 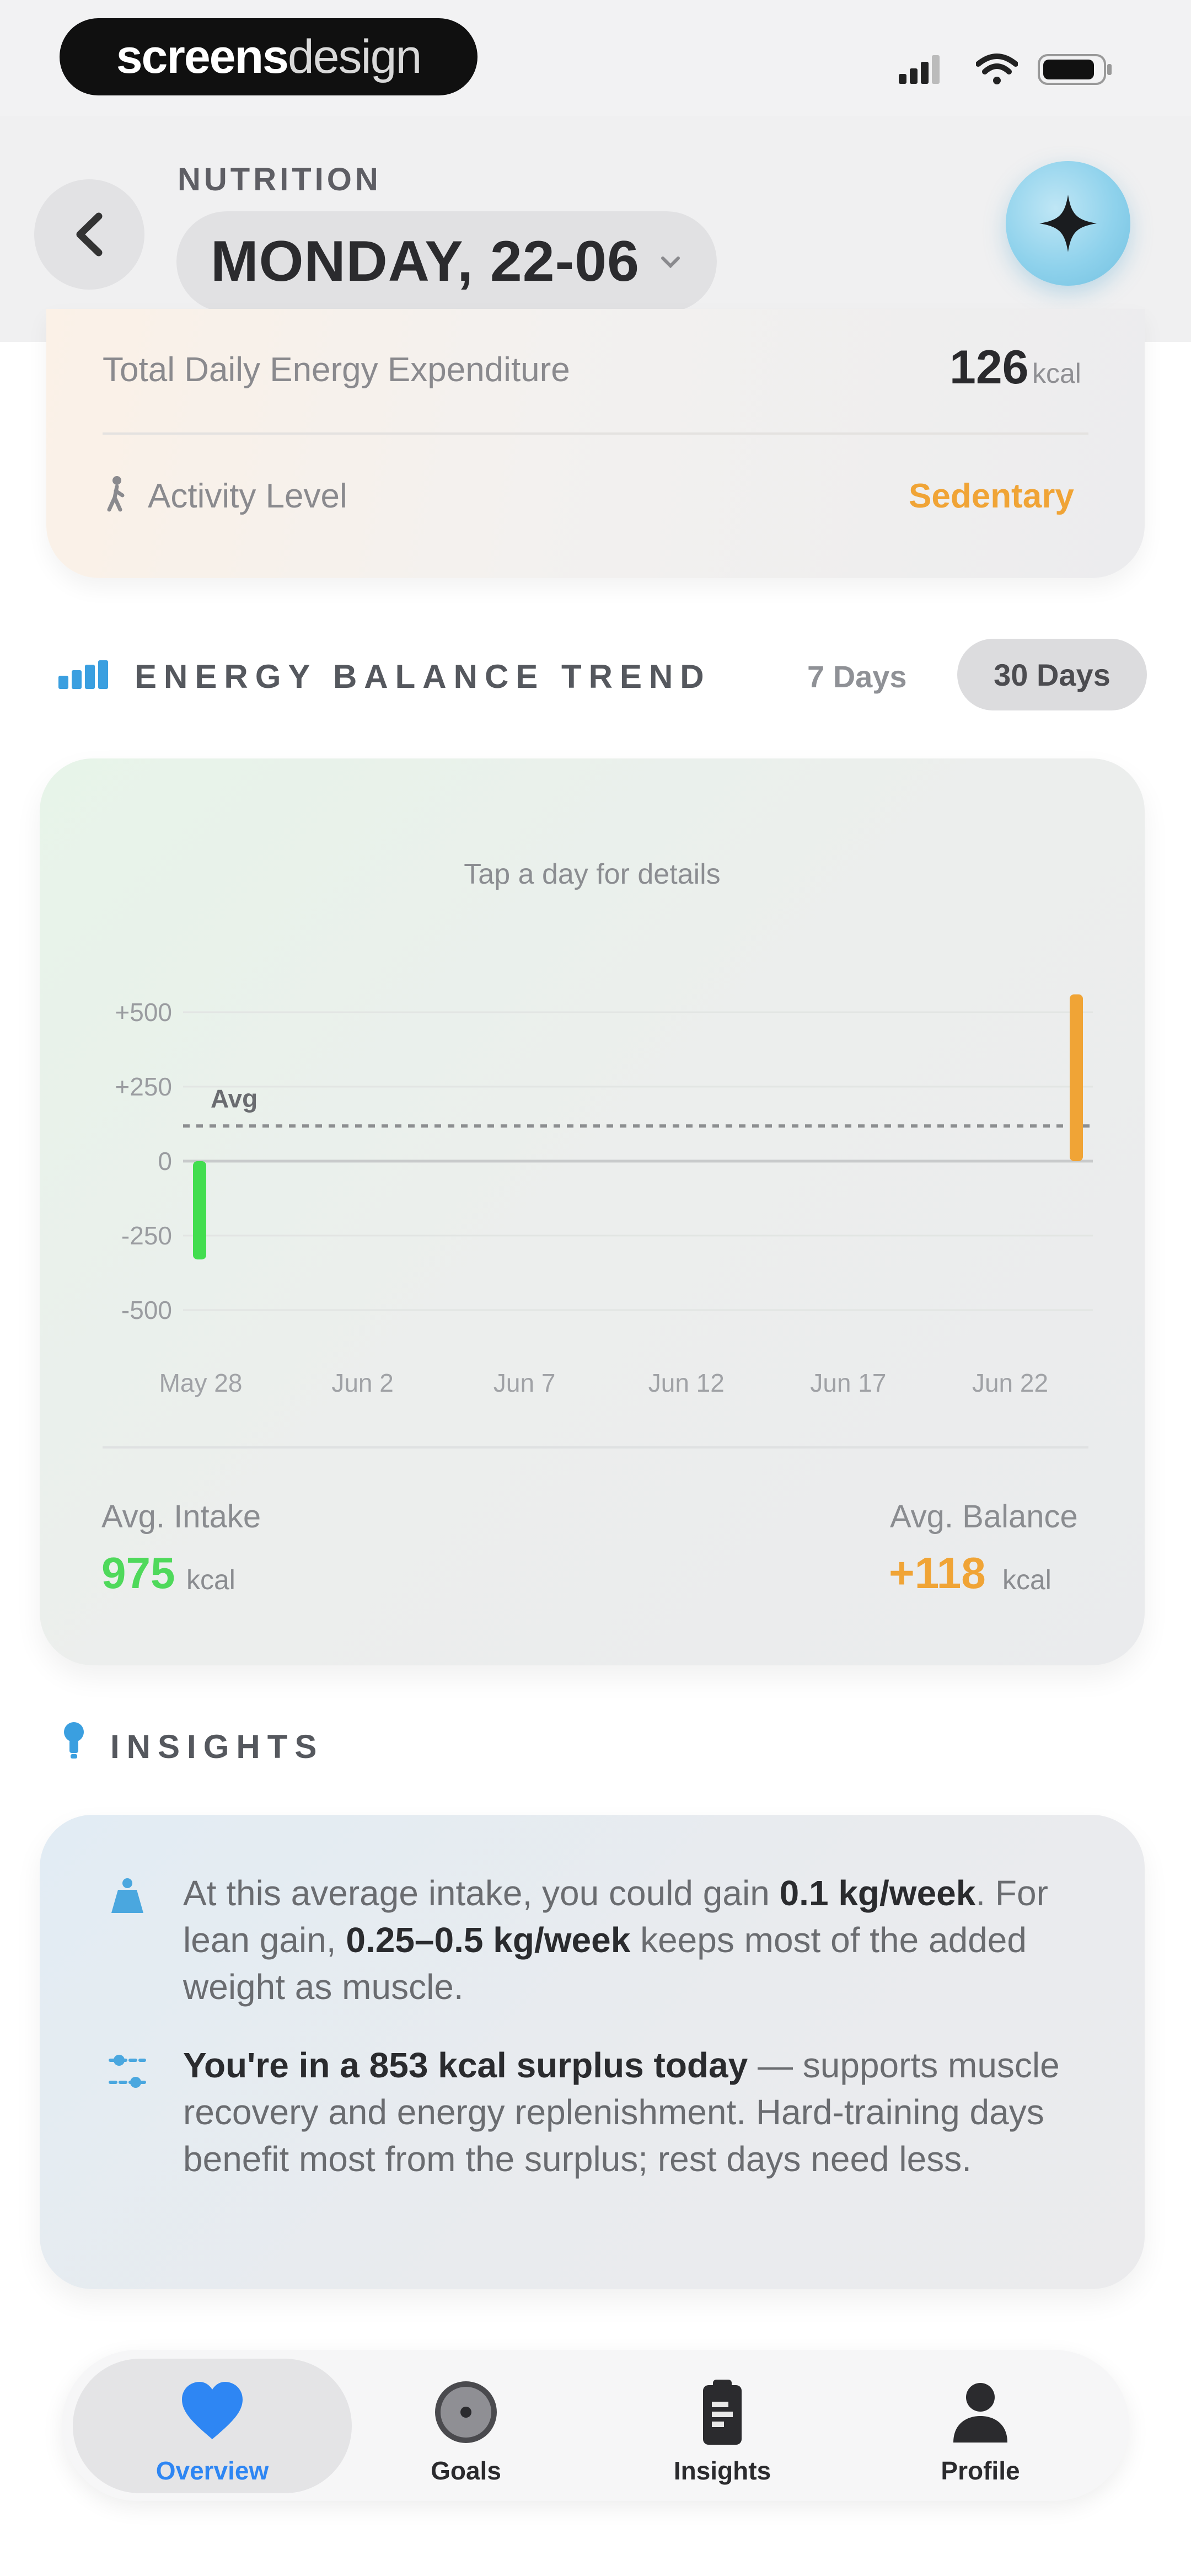 I want to click on chart-x-tick-label: Jun 7, so click(x=524, y=1383).